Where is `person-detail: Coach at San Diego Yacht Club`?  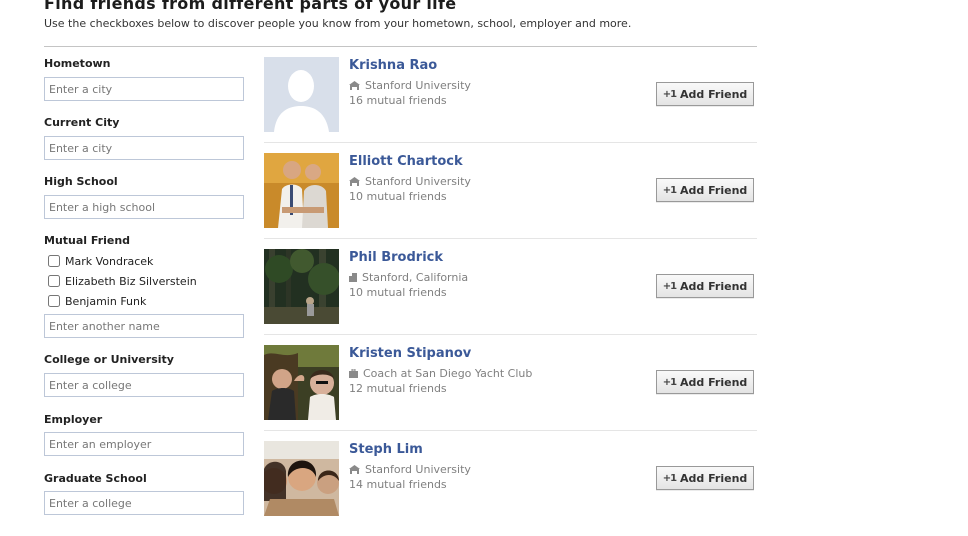
person-detail: Coach at San Diego Yacht Club is located at coordinates (448, 373).